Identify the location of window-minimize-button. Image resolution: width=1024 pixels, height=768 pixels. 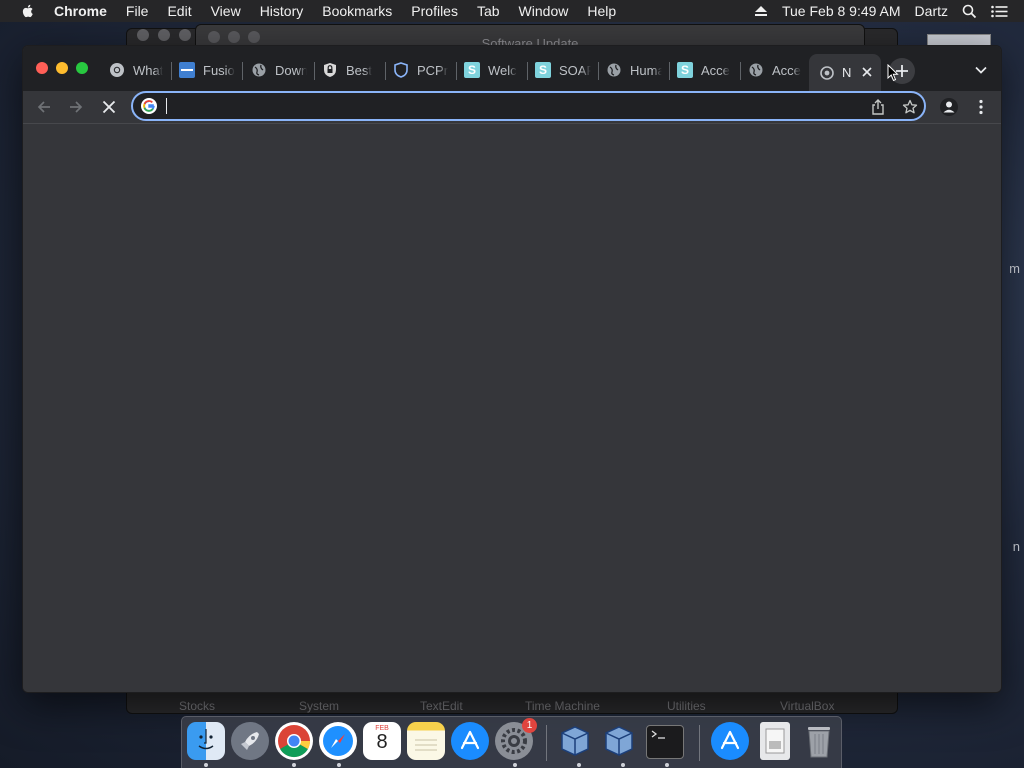
(62, 68).